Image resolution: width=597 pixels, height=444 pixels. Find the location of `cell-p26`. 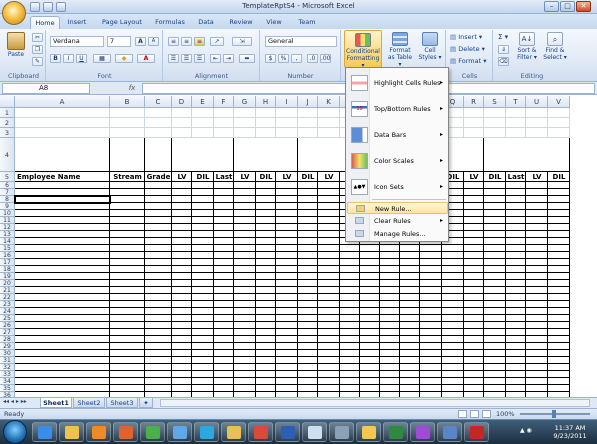

cell-p26 is located at coordinates (431, 325).